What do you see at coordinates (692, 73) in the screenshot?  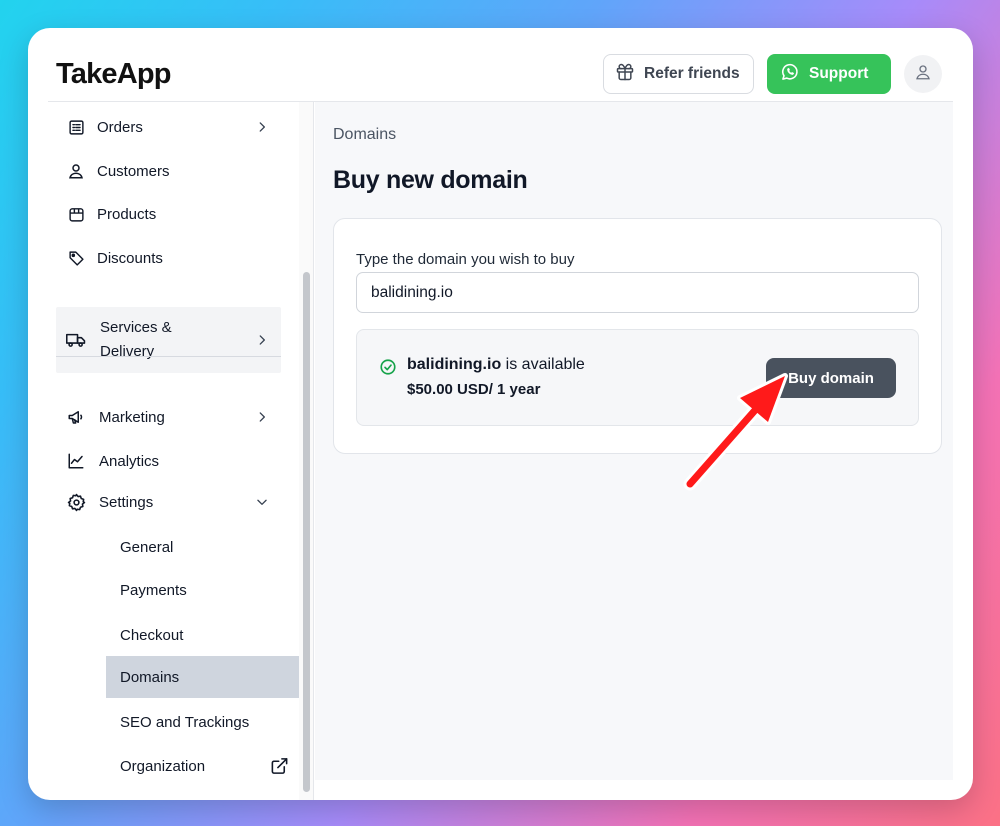 I see `refer-friends-label: Refer friends` at bounding box center [692, 73].